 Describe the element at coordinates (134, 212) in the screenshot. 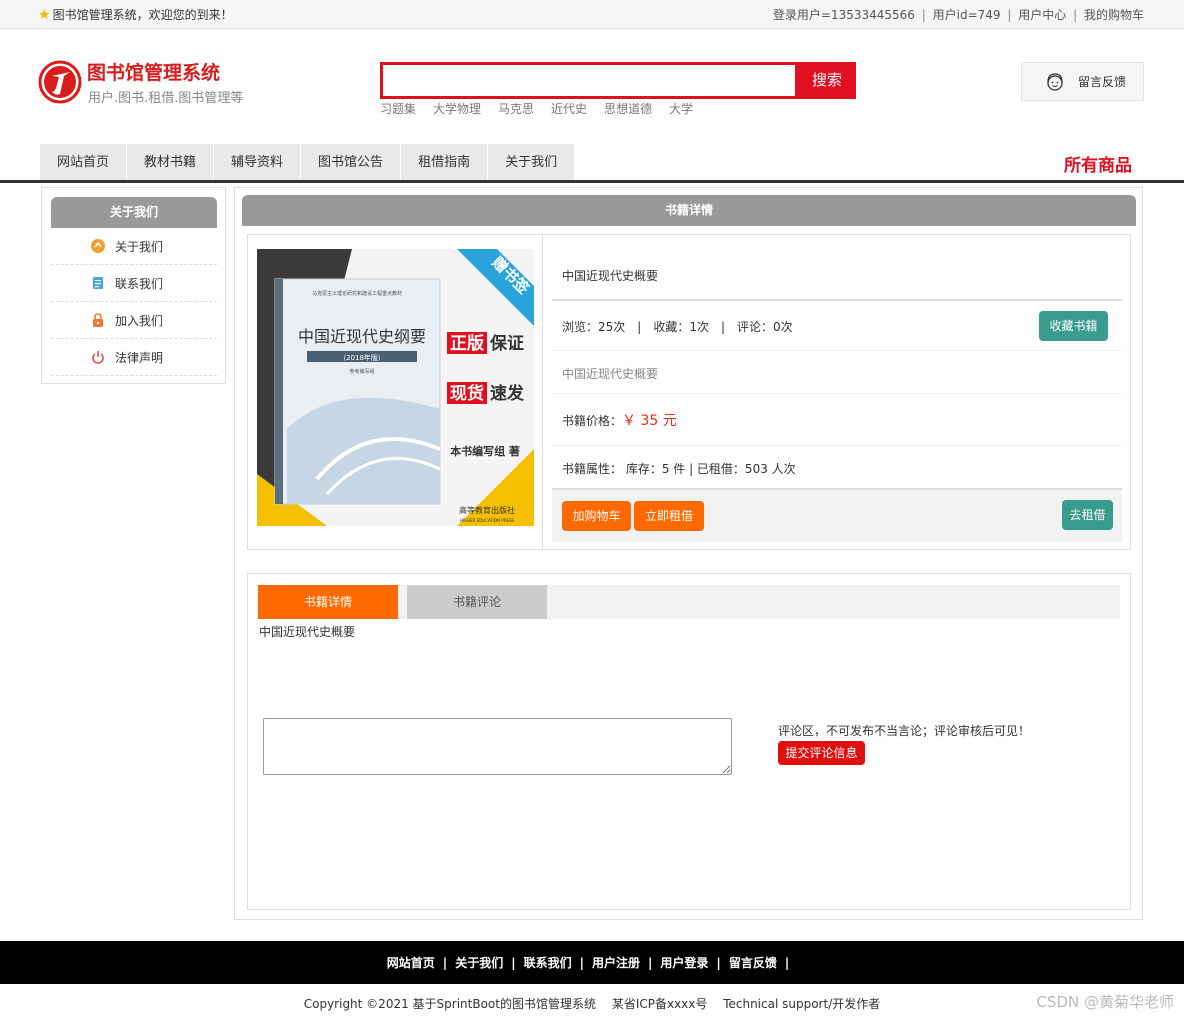

I see `sidebar-title: 关于我们` at that location.